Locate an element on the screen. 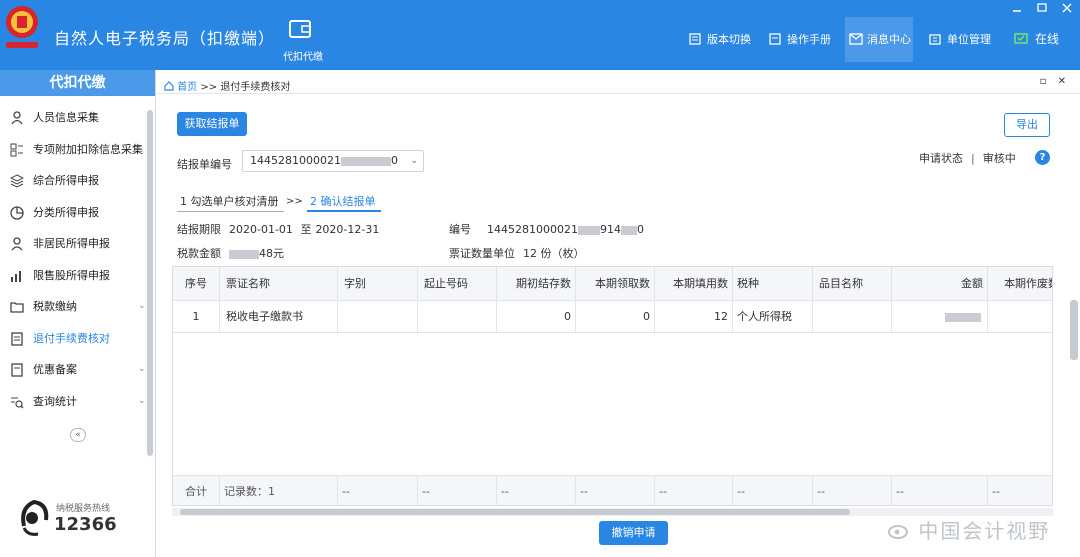 This screenshot has width=1080, height=557. tax-amount-field: 税款金额 48元 is located at coordinates (230, 253).